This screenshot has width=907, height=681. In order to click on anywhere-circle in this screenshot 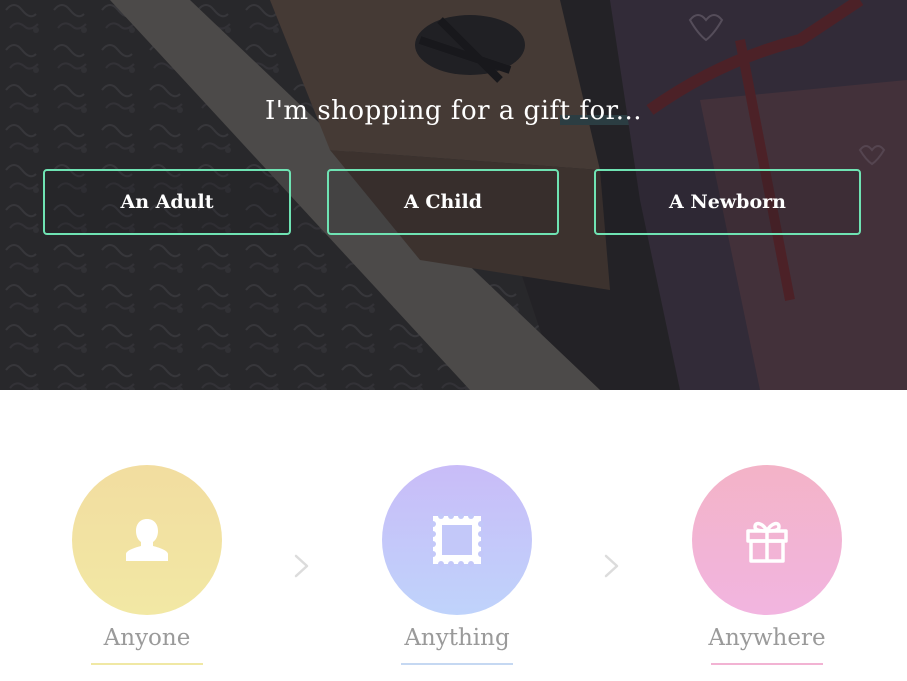, I will do `click(767, 540)`.